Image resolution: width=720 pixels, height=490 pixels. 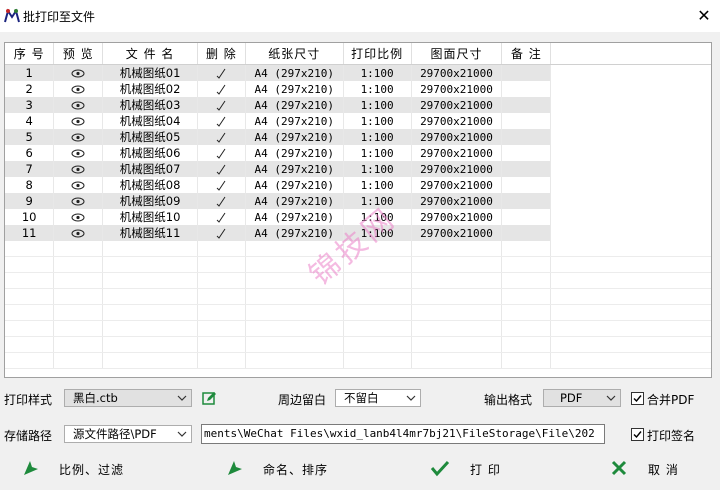 What do you see at coordinates (150, 89) in the screenshot?
I see `row-filename: 机械图纸02` at bounding box center [150, 89].